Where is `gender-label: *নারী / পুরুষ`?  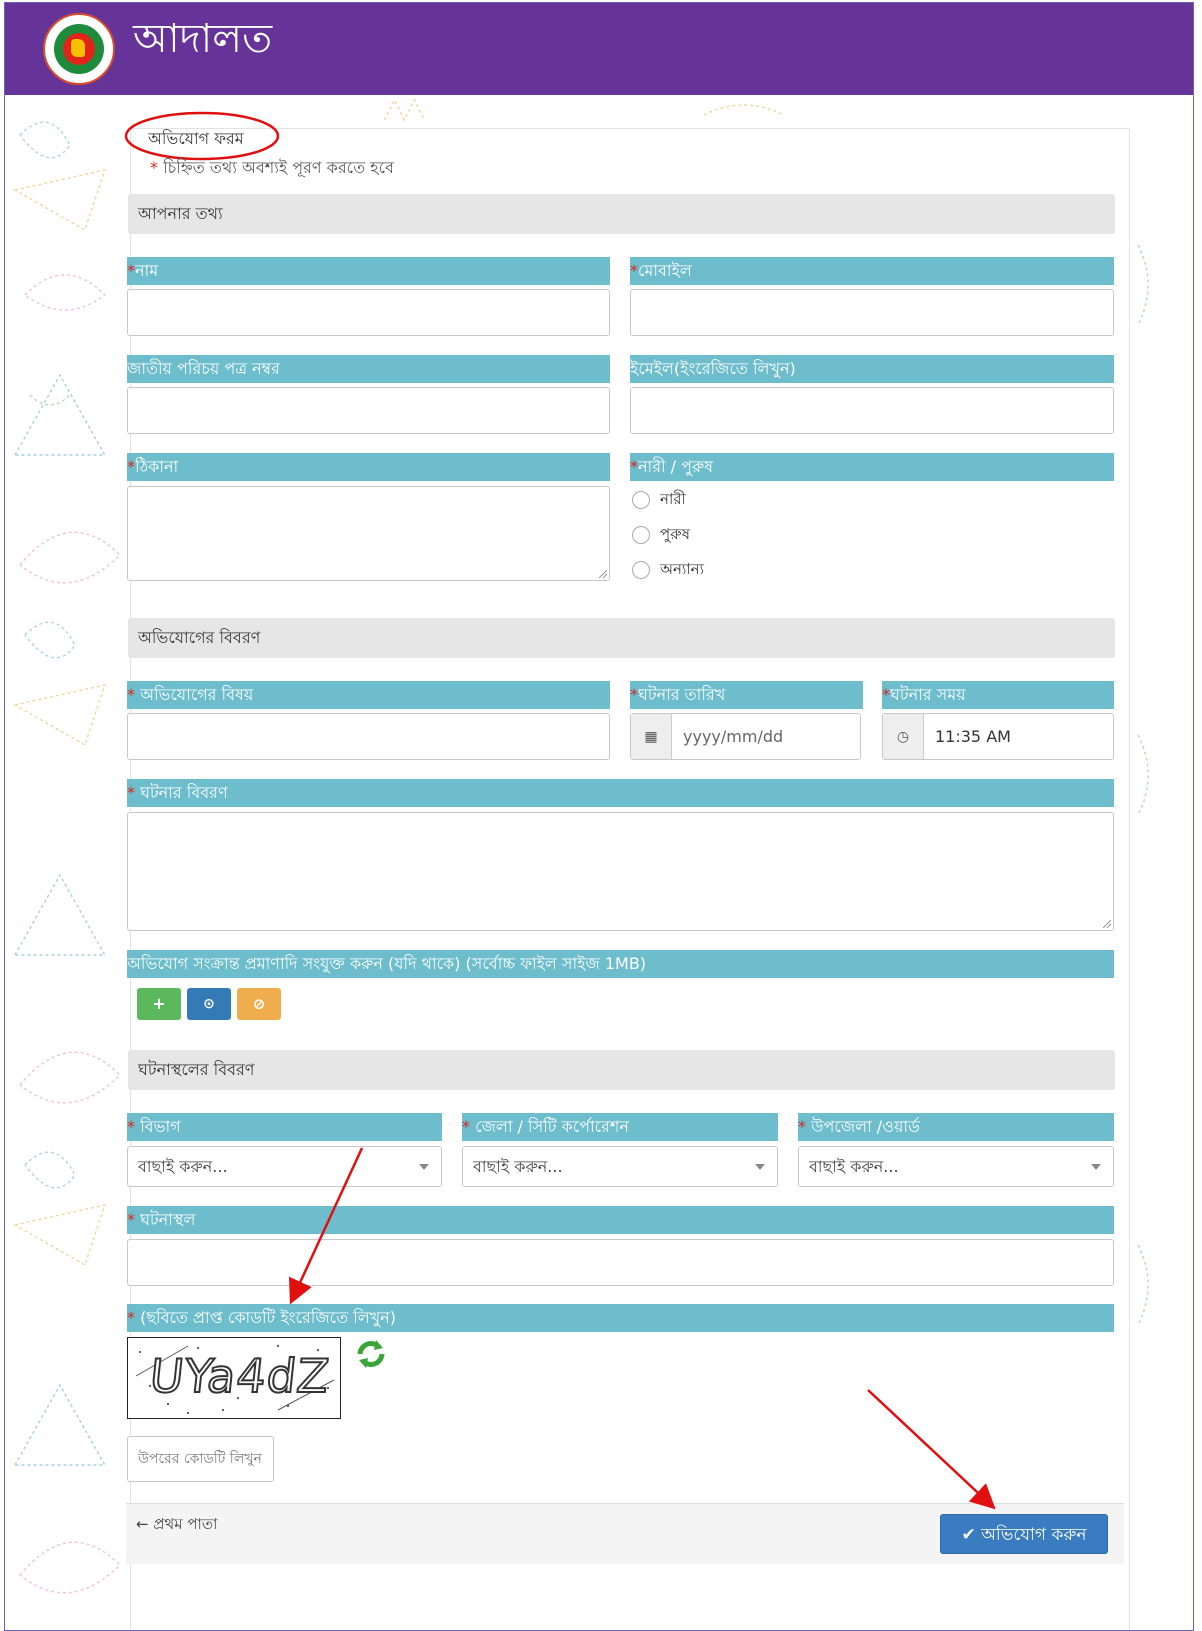
gender-label: *নারী / পুরুষ is located at coordinates (872, 467).